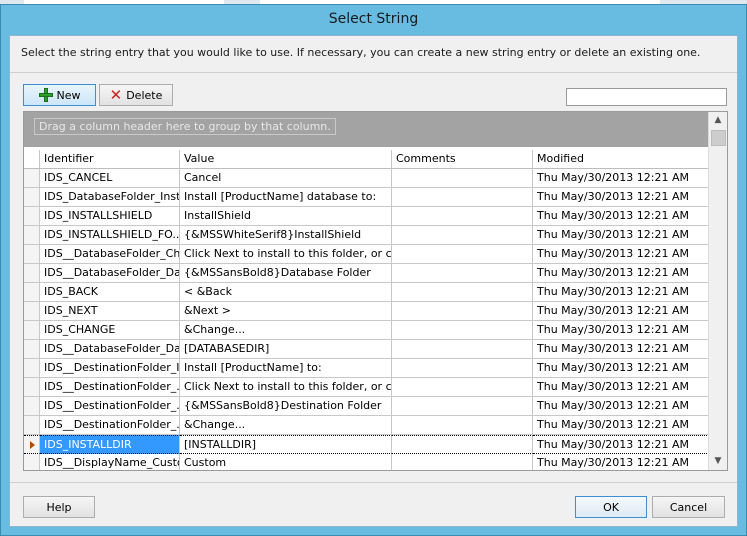 The width and height of the screenshot is (747, 536). What do you see at coordinates (110, 311) in the screenshot?
I see `cell-identifier: IDS_NEXT` at bounding box center [110, 311].